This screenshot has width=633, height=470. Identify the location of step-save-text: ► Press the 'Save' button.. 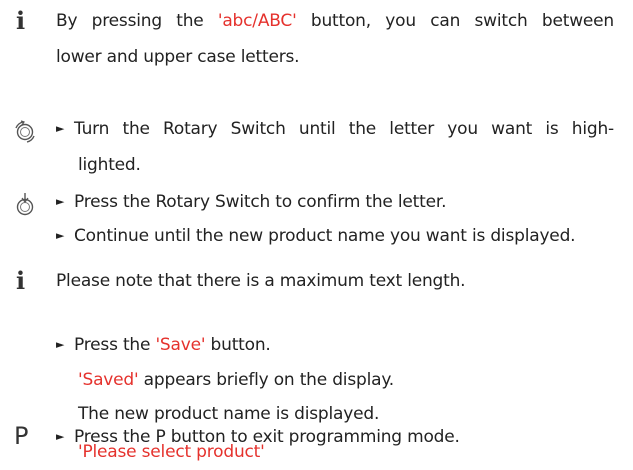
(163, 345).